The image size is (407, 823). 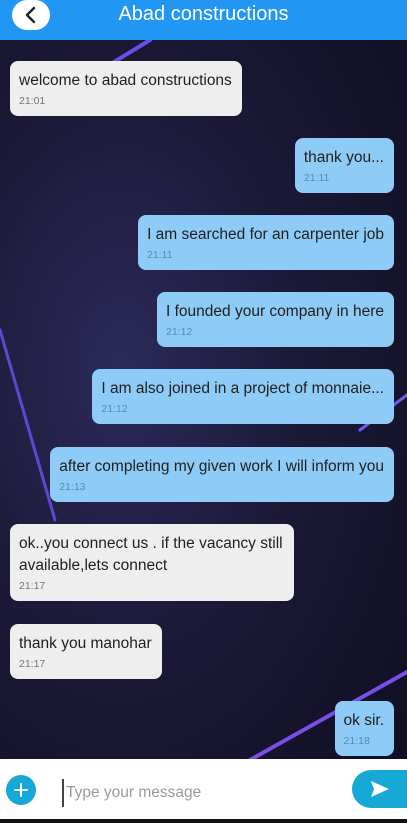 I want to click on send-icon, so click(x=379, y=789).